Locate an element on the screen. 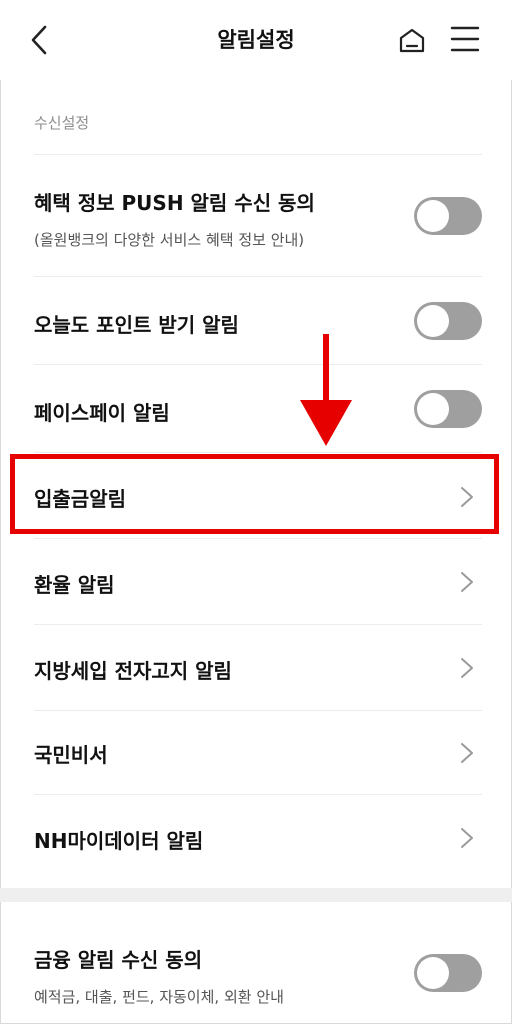 Image resolution: width=512 pixels, height=1024 pixels. setting-row-finance-consent: 금융 알림 수신 동의 예적금, 대출, 펀드, 자동이체, 외환 안내 is located at coordinates (258, 962).